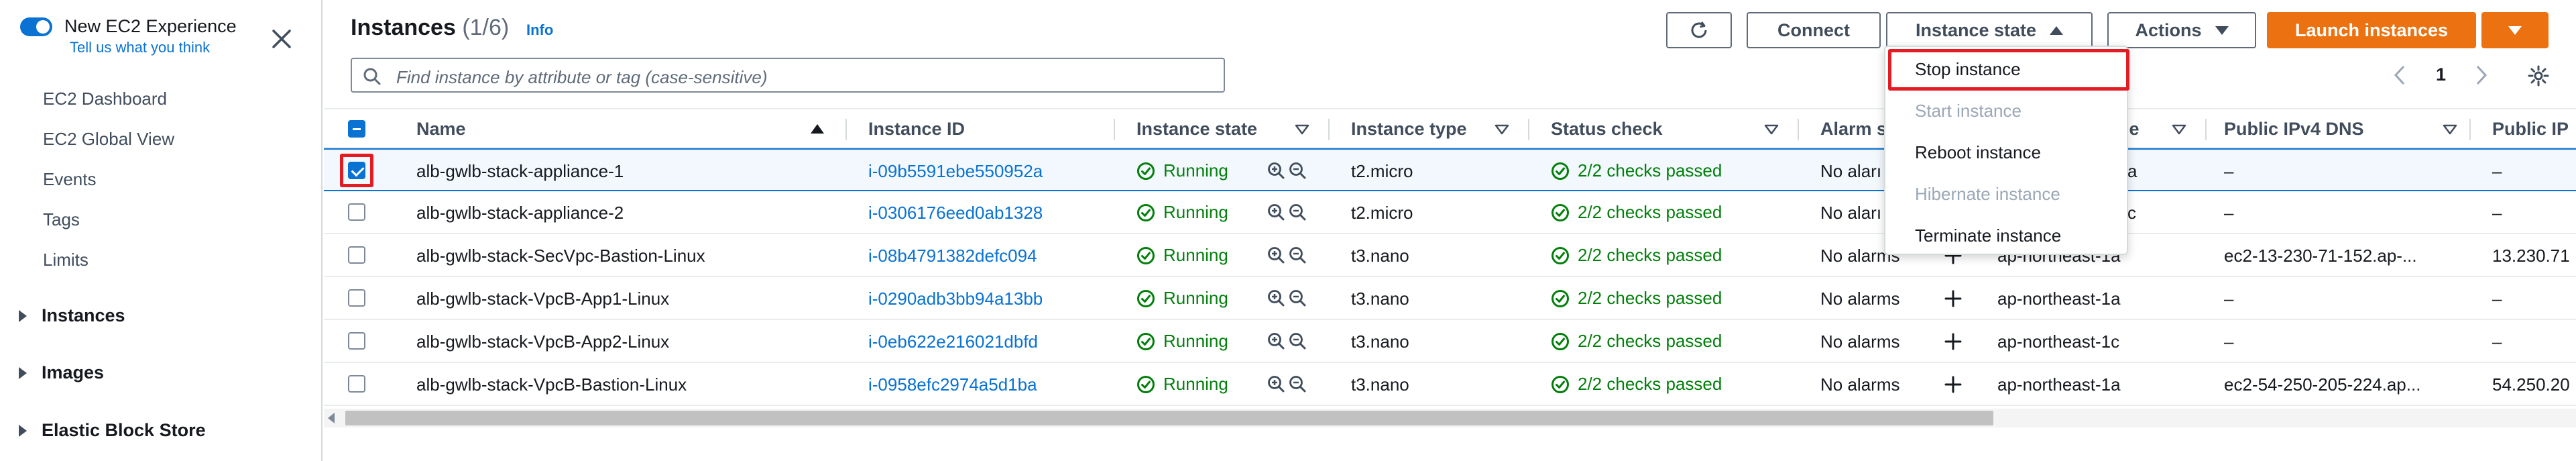  I want to click on instance-name: alb-gwlb-stack-VpcB-App1-Linux, so click(543, 299).